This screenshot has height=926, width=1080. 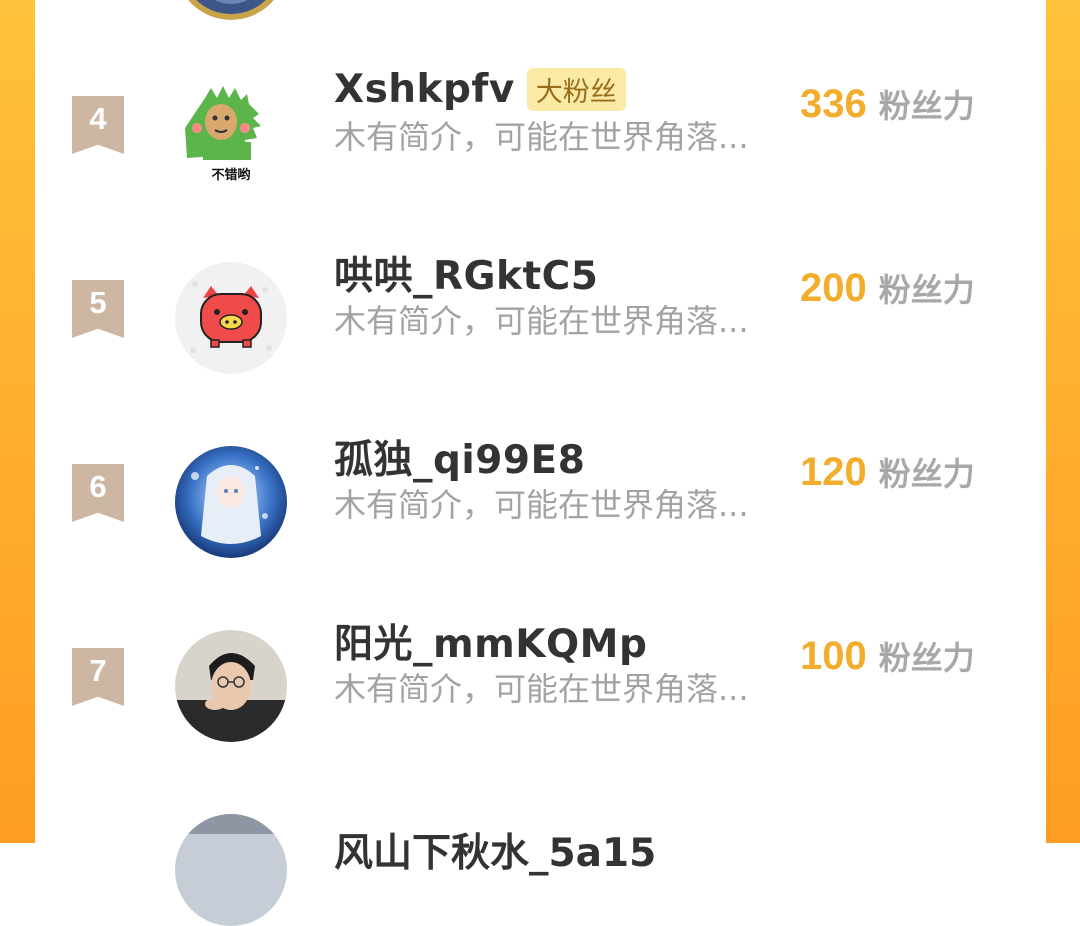 I want to click on fan-power-score: 200 粉丝力, so click(x=887, y=288).